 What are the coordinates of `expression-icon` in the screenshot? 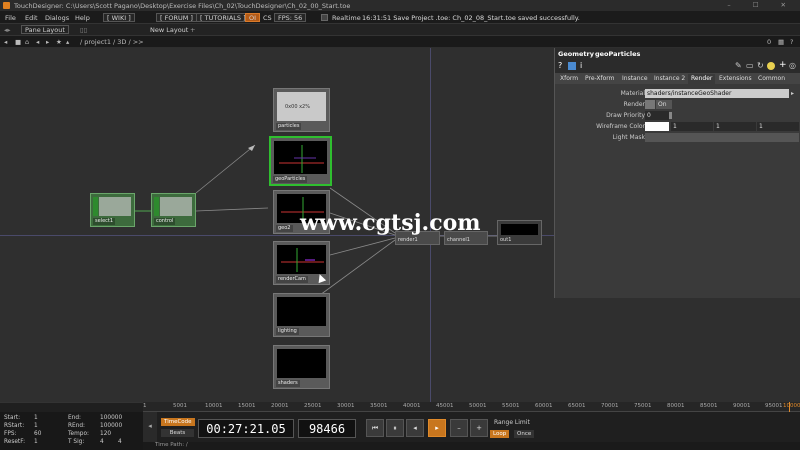 It's located at (771, 66).